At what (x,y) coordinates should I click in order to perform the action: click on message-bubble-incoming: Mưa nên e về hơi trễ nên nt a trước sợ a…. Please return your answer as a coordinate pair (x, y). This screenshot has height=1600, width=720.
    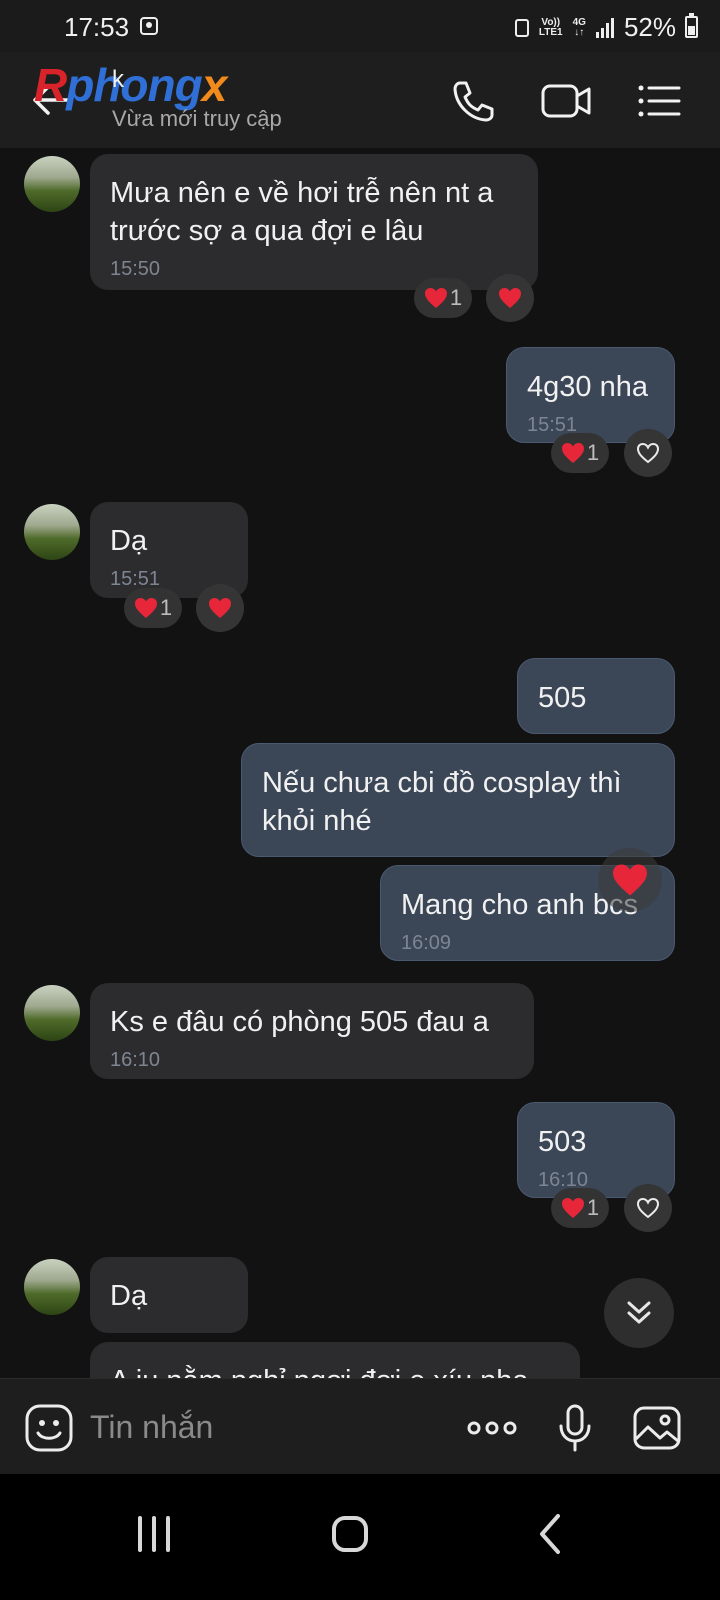
    Looking at the image, I should click on (314, 222).